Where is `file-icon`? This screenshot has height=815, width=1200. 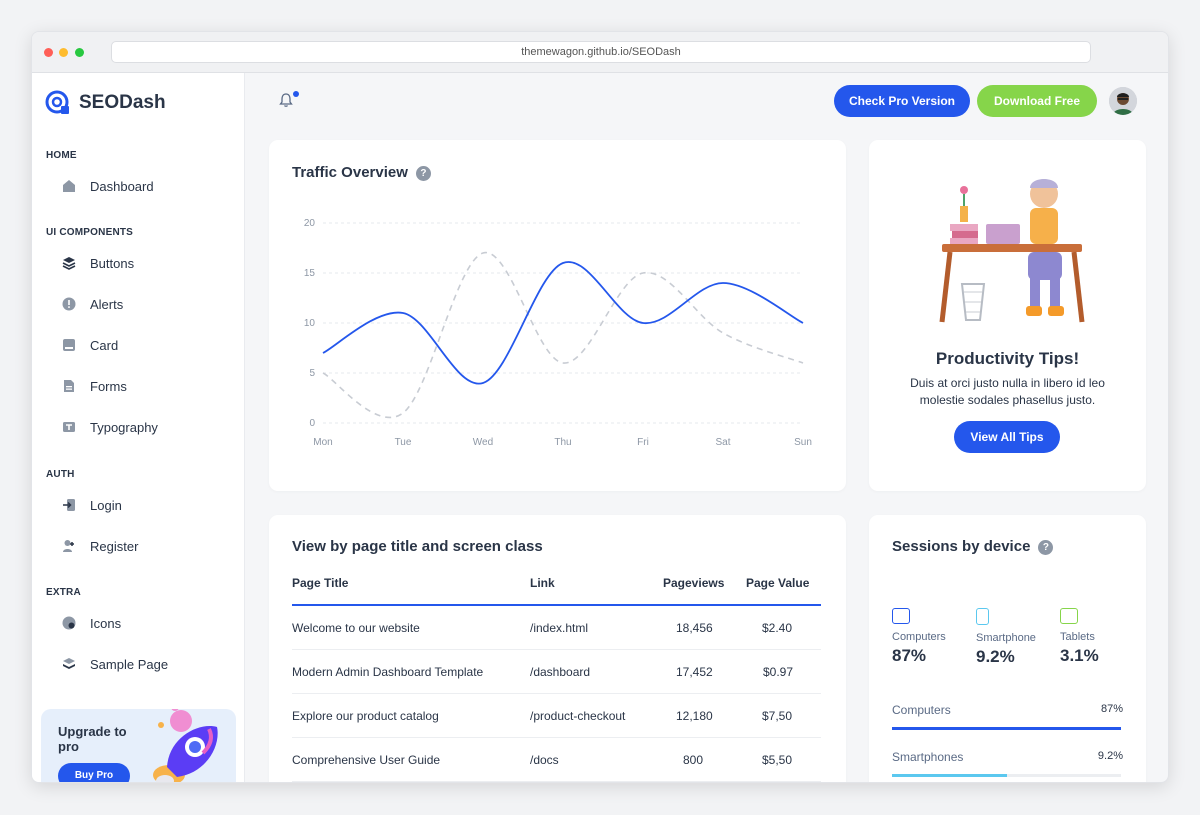 file-icon is located at coordinates (69, 386).